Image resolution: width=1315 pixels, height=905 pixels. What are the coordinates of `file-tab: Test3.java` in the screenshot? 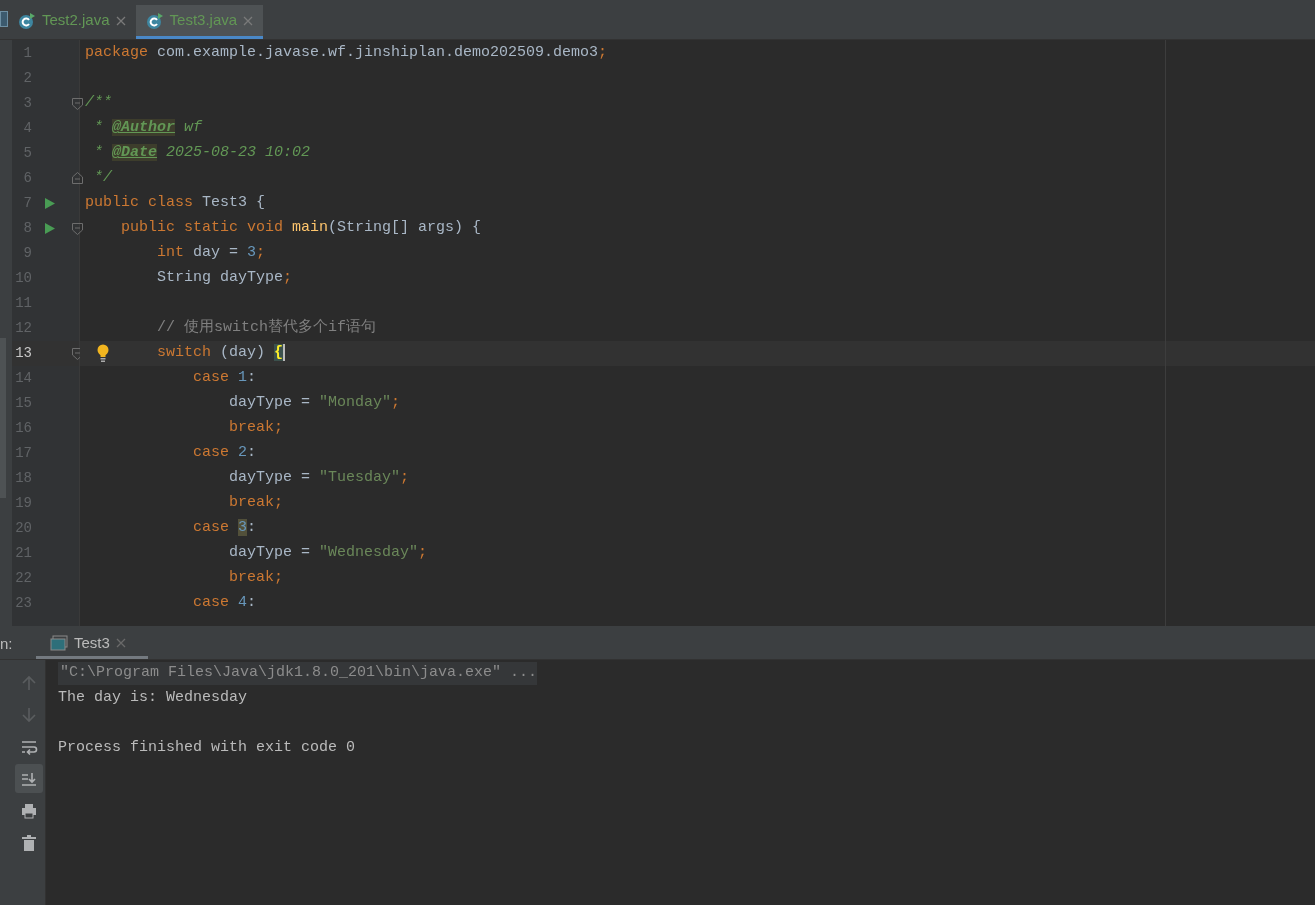 It's located at (199, 22).